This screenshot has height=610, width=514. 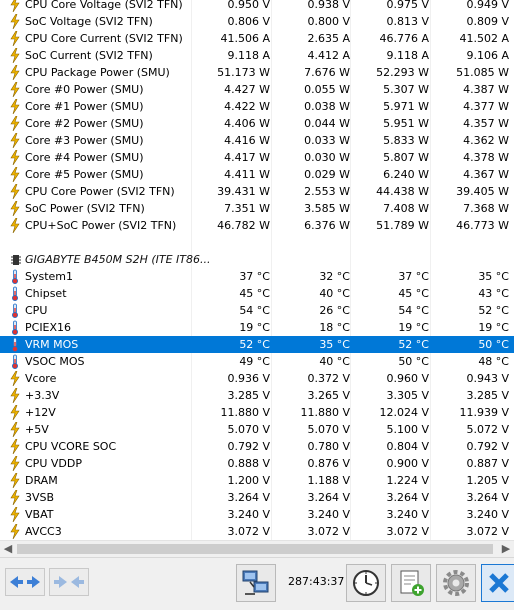 What do you see at coordinates (257, 497) in the screenshot?
I see `sensor-row: 3VSB 3.264 V 3.264 V 3.264 V 3.264 V` at bounding box center [257, 497].